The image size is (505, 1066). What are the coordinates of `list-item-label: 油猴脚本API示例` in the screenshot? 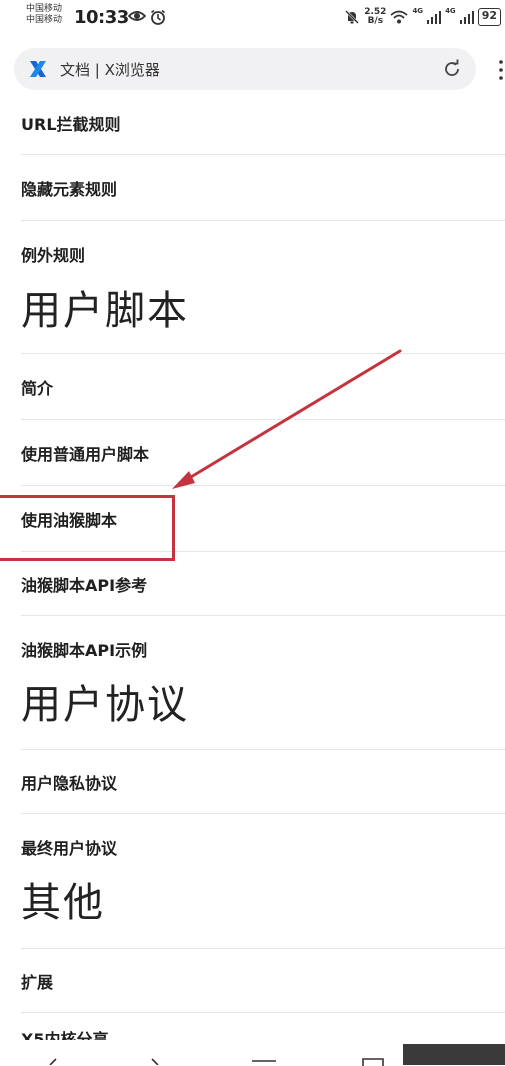 It's located at (84, 650).